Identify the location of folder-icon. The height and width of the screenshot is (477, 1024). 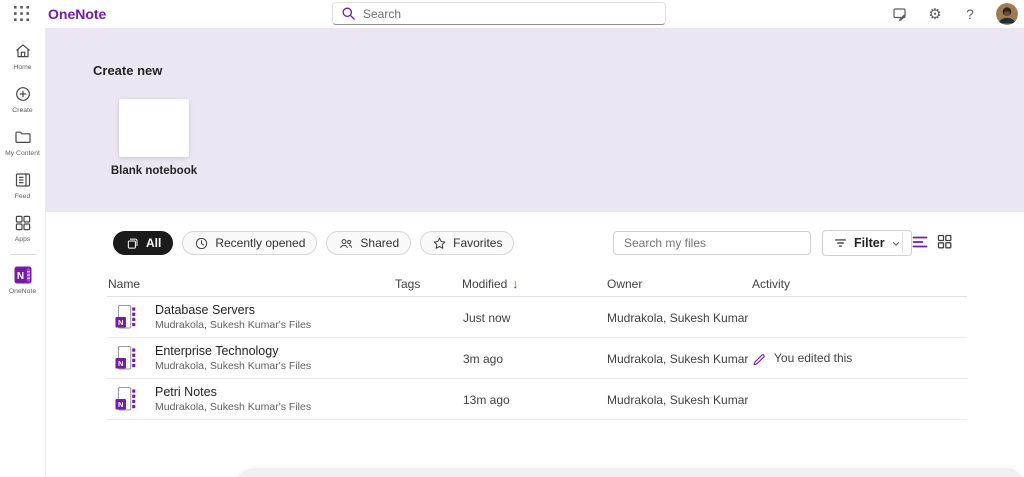
(22, 137).